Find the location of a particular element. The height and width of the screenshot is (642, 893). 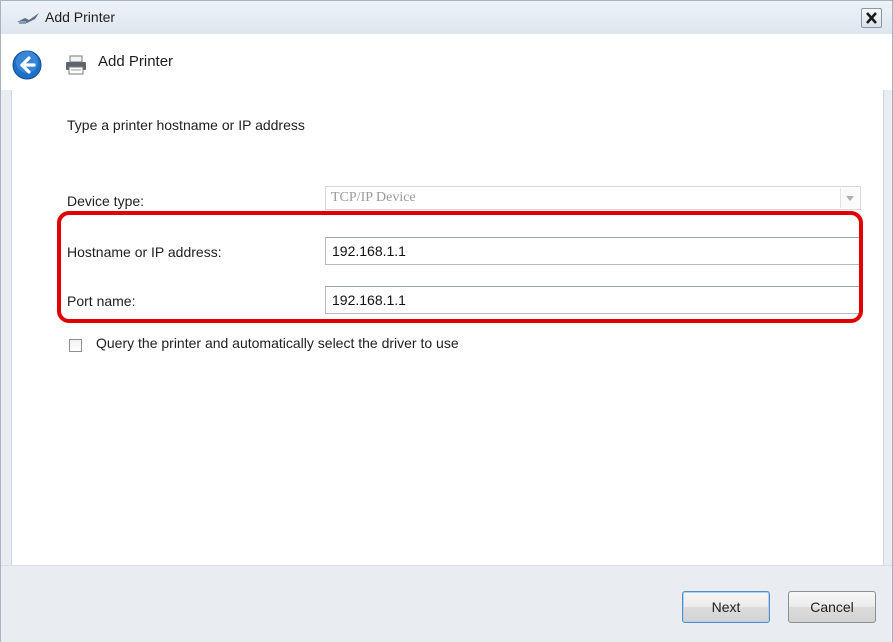

back-arrow-icon is located at coordinates (27, 65).